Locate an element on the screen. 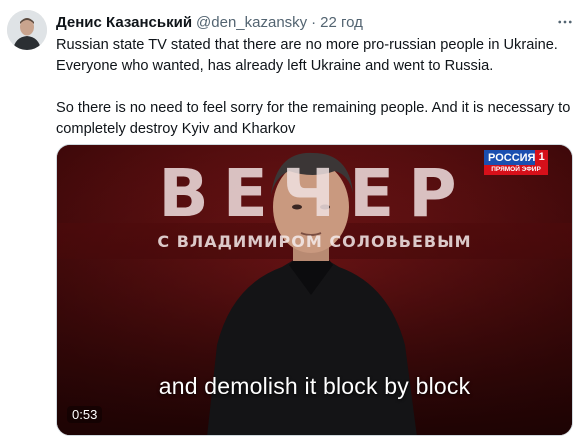 The image size is (585, 446). channel-logo-name: РОССИЯ is located at coordinates (512, 157).